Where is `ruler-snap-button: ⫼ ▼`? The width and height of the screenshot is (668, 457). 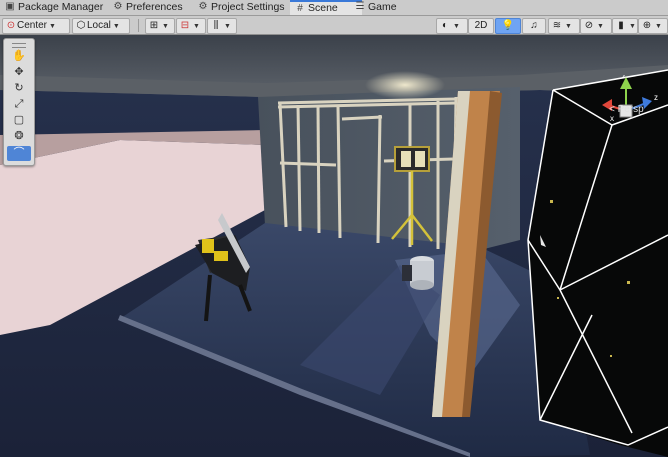 ruler-snap-button: ⫼ ▼ is located at coordinates (222, 26).